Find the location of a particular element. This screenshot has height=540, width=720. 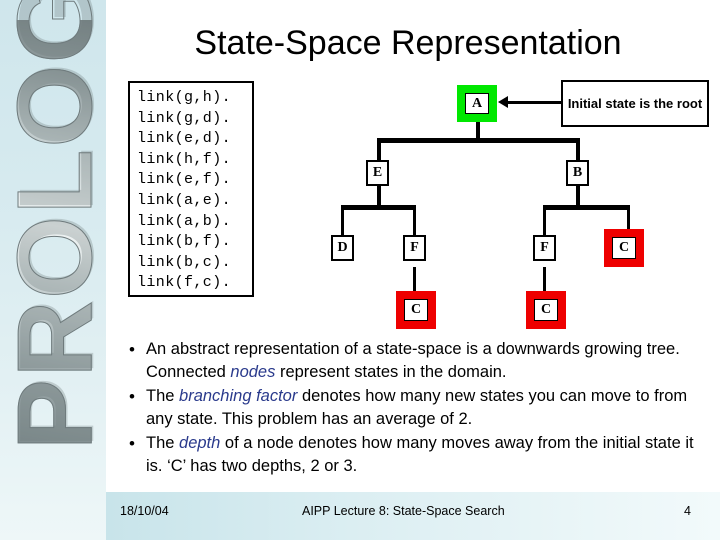

footer-date: 18/10/04 is located at coordinates (144, 511).